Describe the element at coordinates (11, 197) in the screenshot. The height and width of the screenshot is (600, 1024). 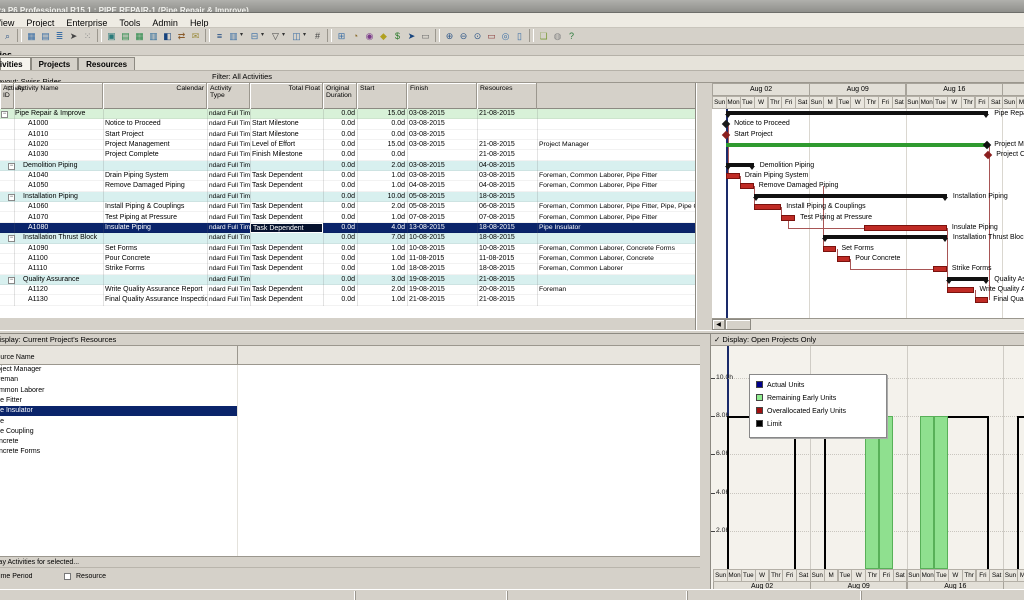
I see `collapse-icon: −` at that location.